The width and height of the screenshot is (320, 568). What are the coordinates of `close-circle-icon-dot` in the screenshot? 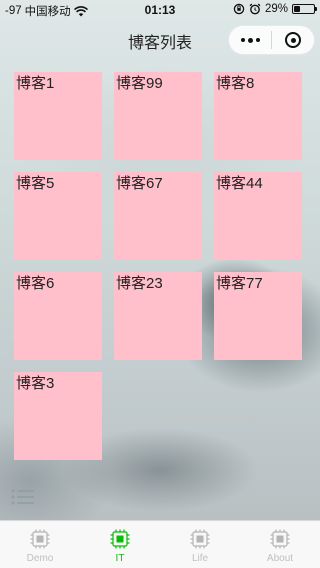 It's located at (293, 40).